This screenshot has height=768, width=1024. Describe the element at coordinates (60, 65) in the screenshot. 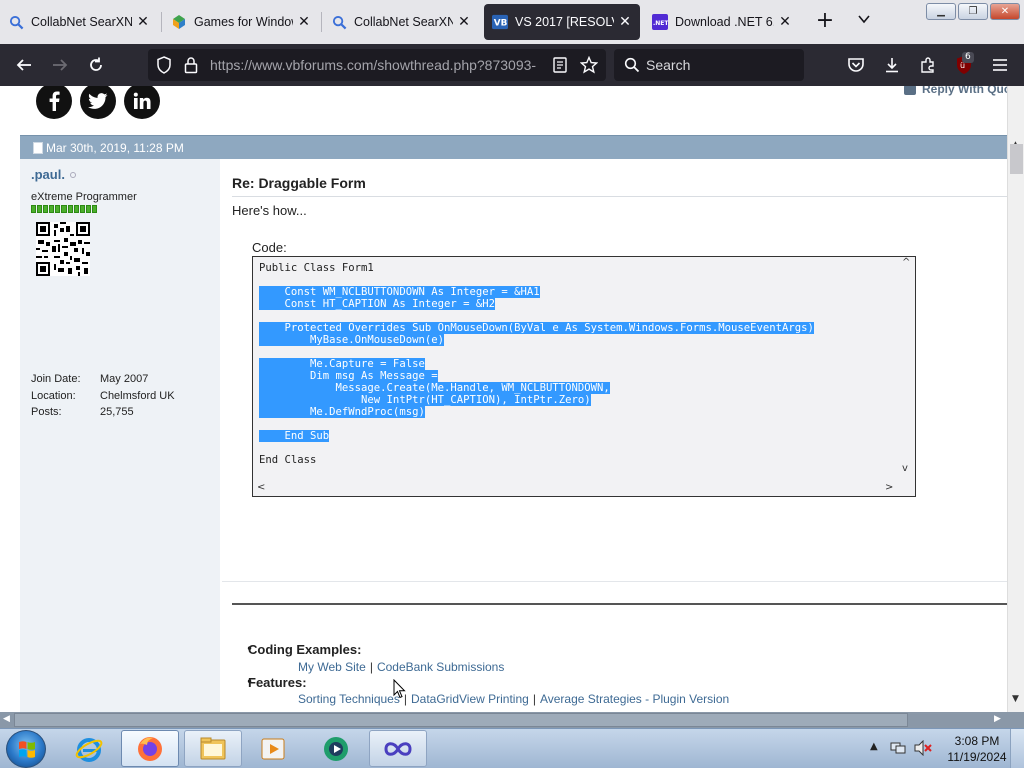

I see `forward-button` at that location.